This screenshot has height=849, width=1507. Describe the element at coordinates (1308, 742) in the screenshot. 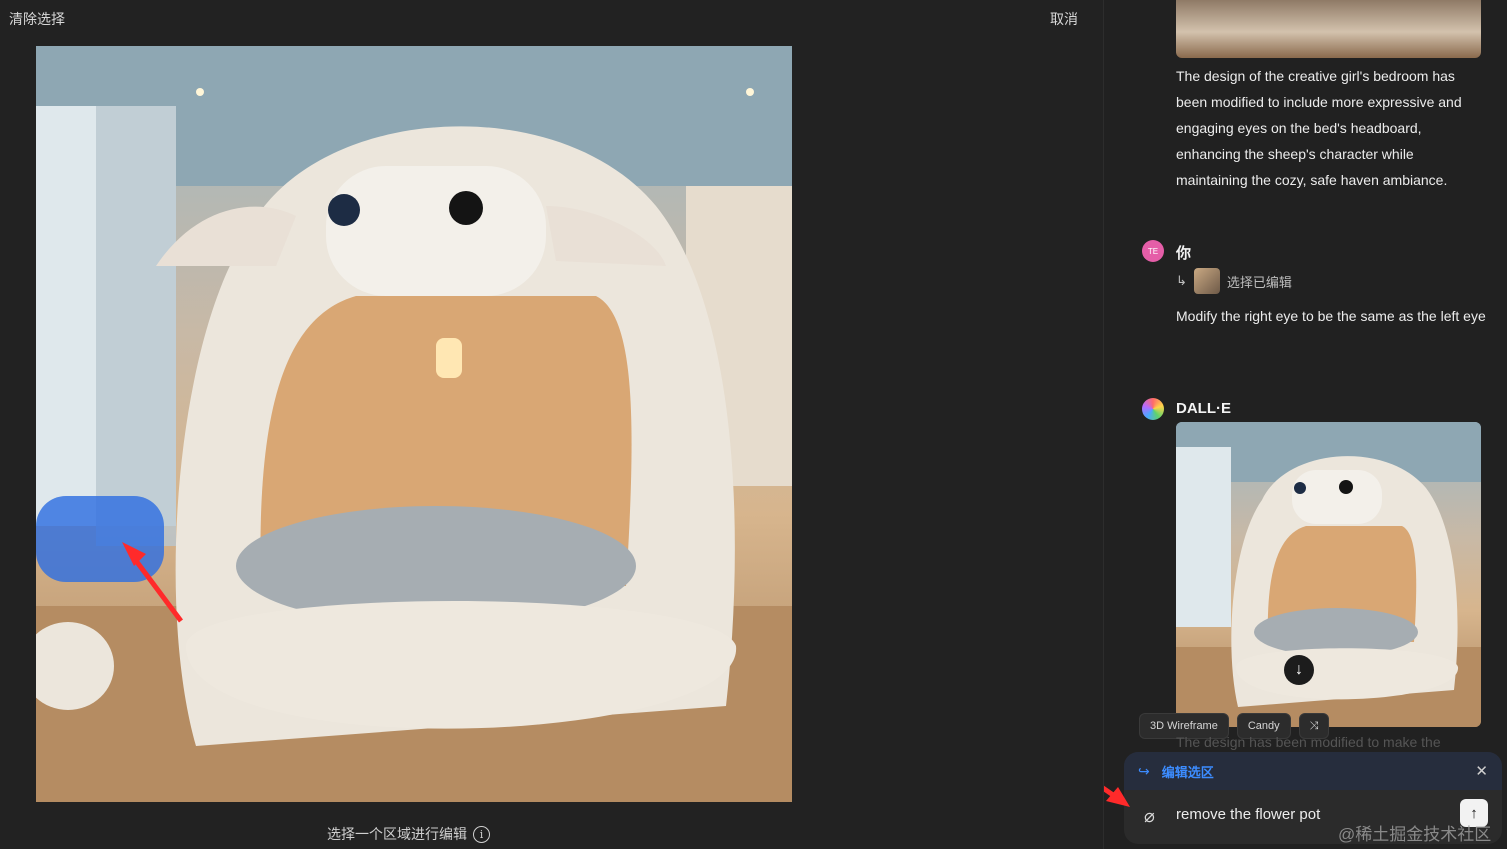

I see `assistant-faded-text: The design has been modified to make the` at that location.